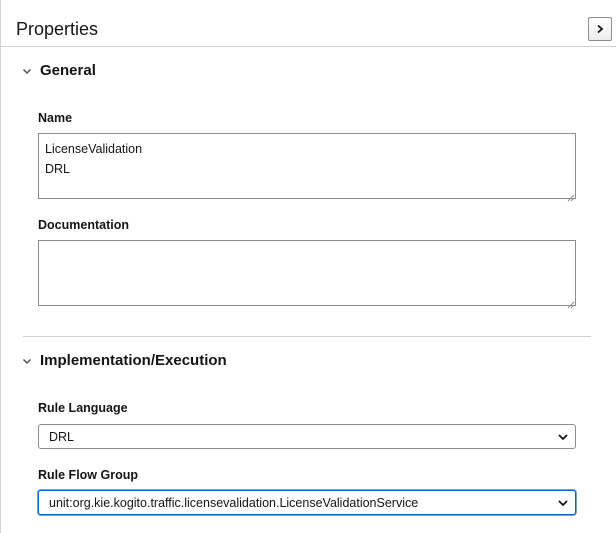 This screenshot has width=616, height=533. I want to click on name-field-wrap, so click(307, 167).